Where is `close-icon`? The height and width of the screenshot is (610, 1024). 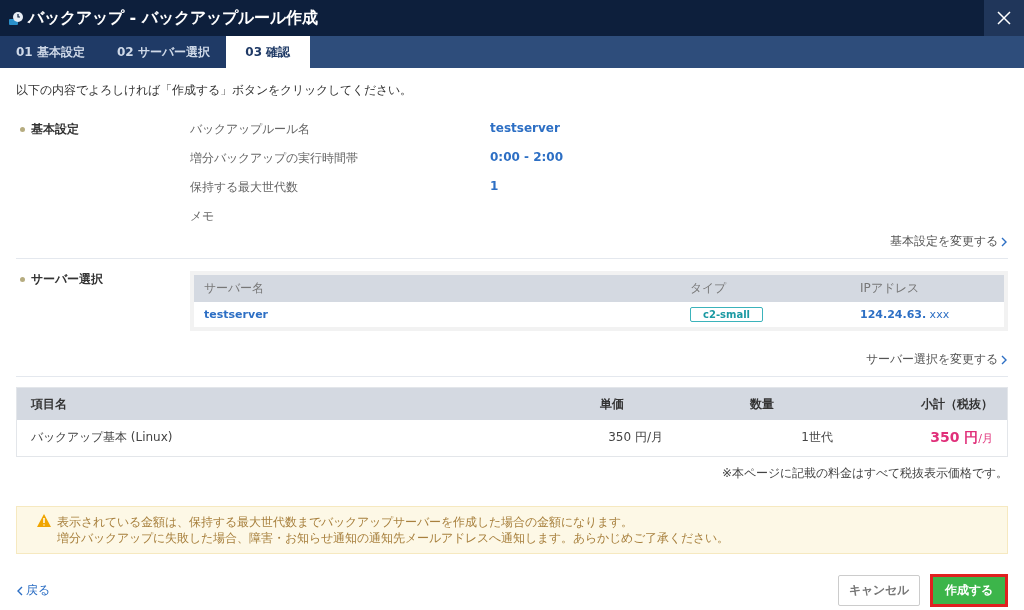
close-icon is located at coordinates (1004, 18).